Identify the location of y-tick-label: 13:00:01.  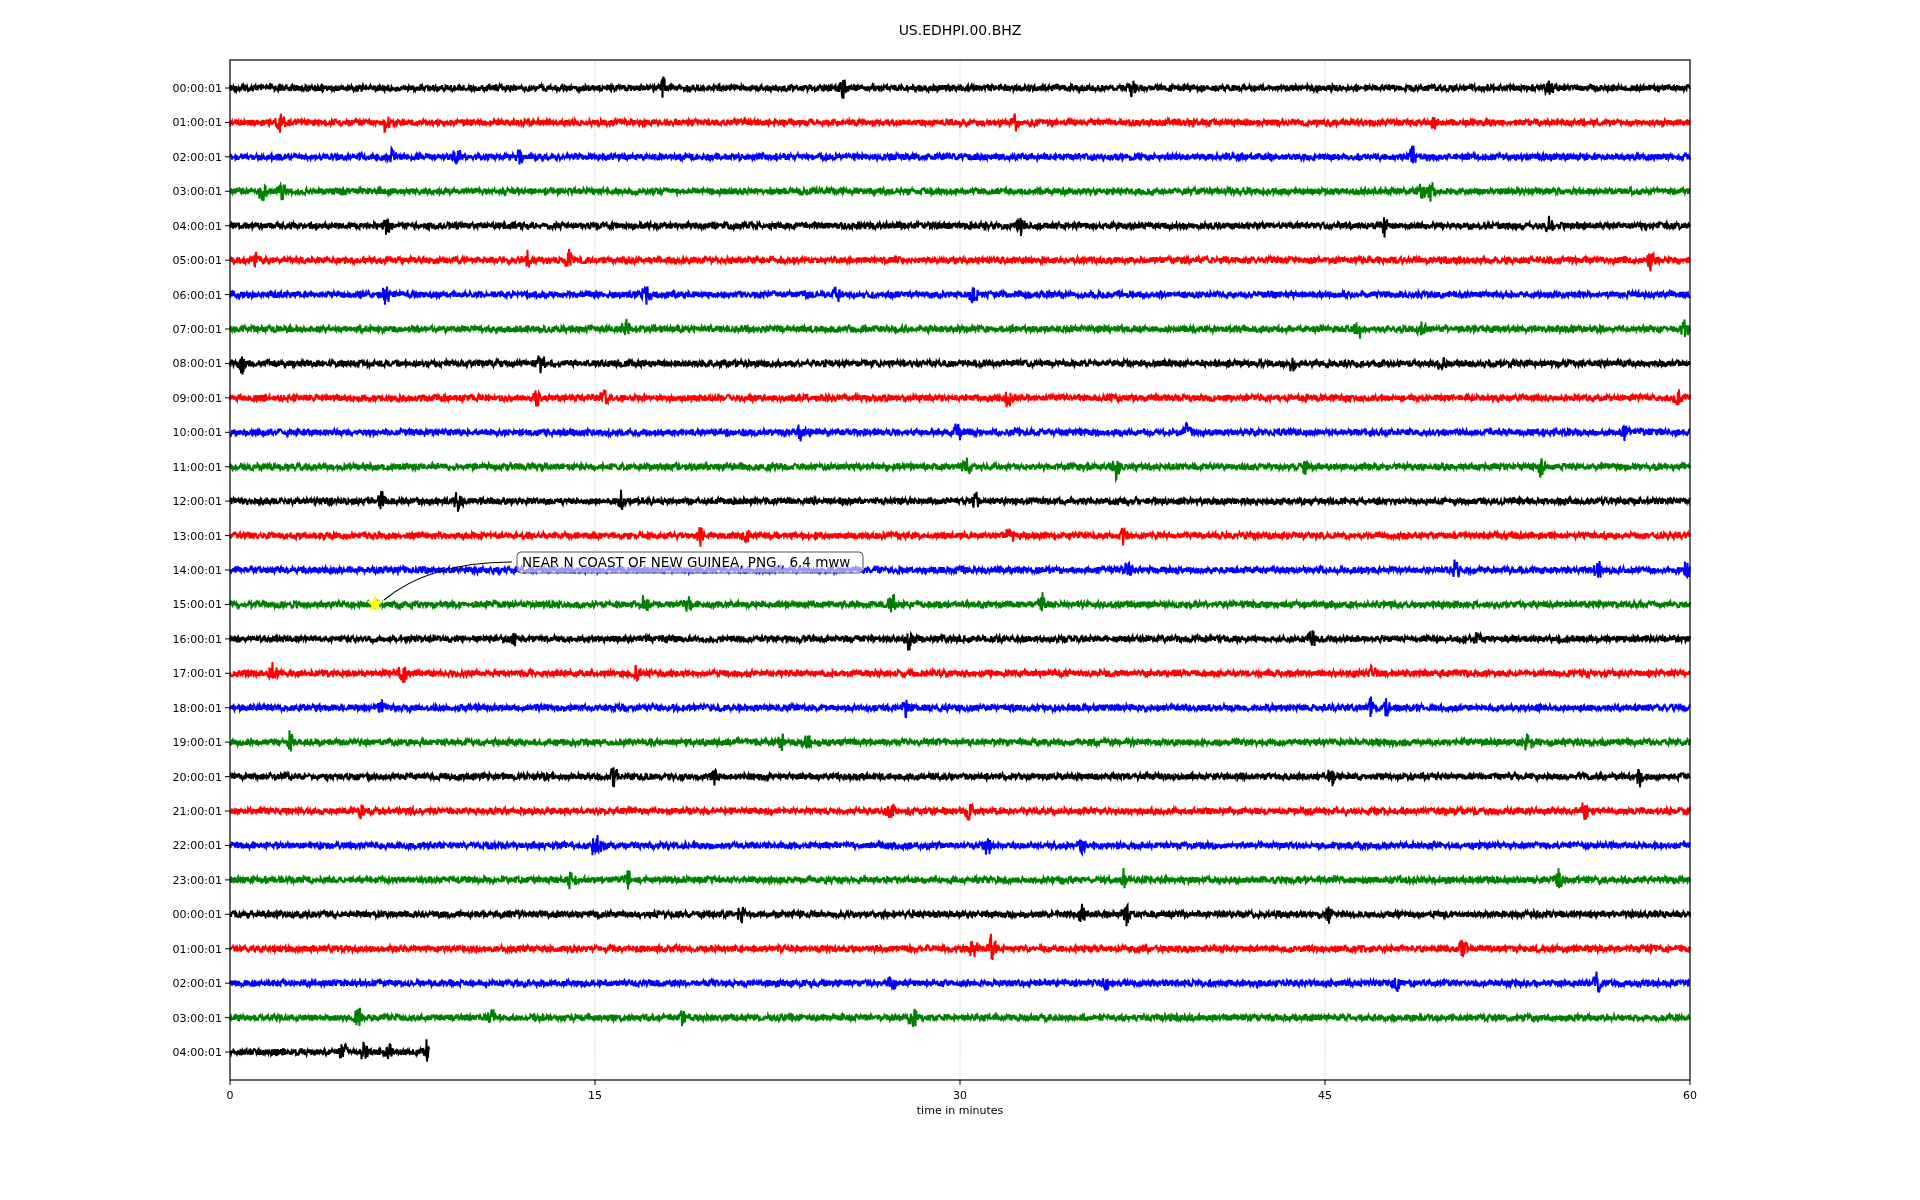
(197, 536).